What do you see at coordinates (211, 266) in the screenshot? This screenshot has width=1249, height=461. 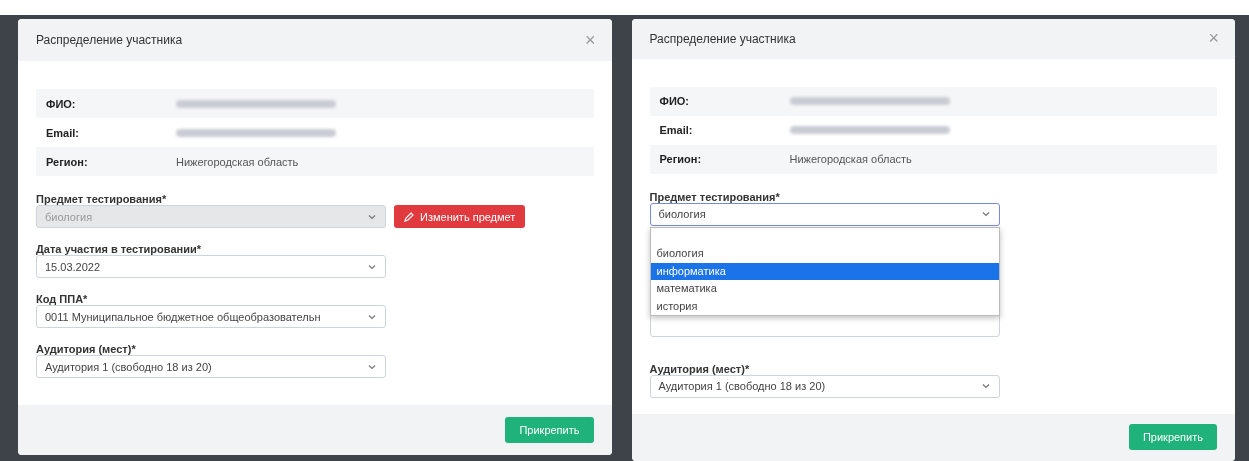 I see `select-field: 15.03.2022` at bounding box center [211, 266].